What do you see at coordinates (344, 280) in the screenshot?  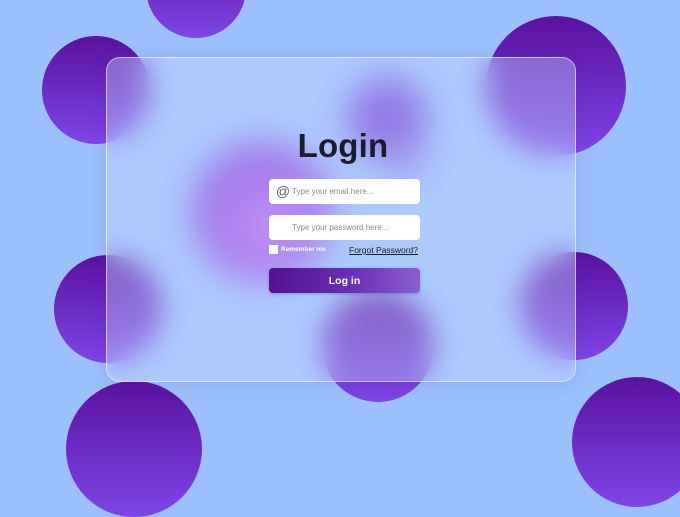 I see `login-button: Log in` at bounding box center [344, 280].